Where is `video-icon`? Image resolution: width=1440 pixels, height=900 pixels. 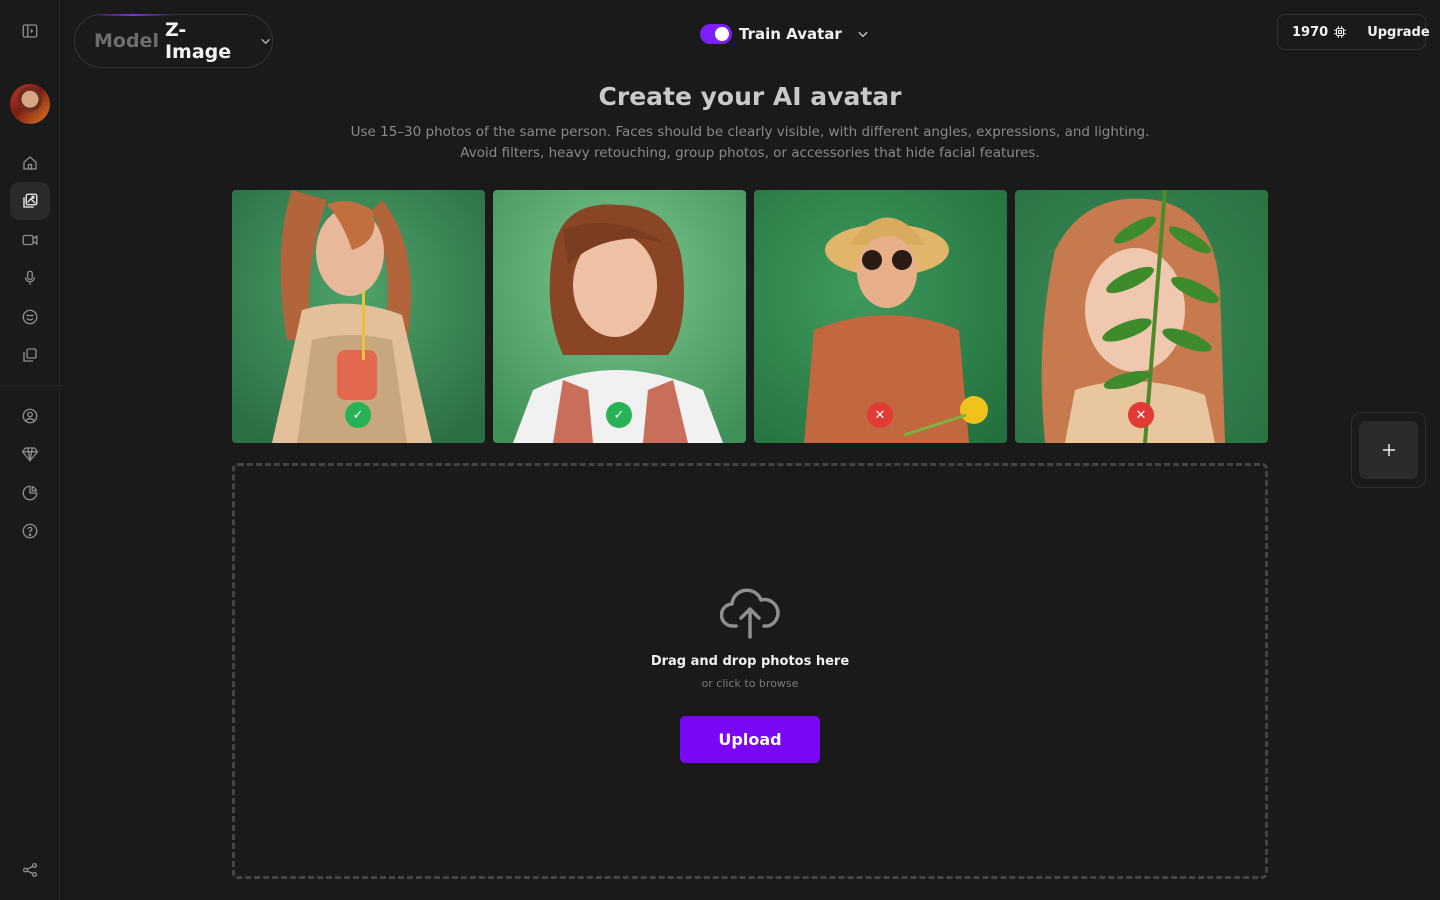 video-icon is located at coordinates (30, 240).